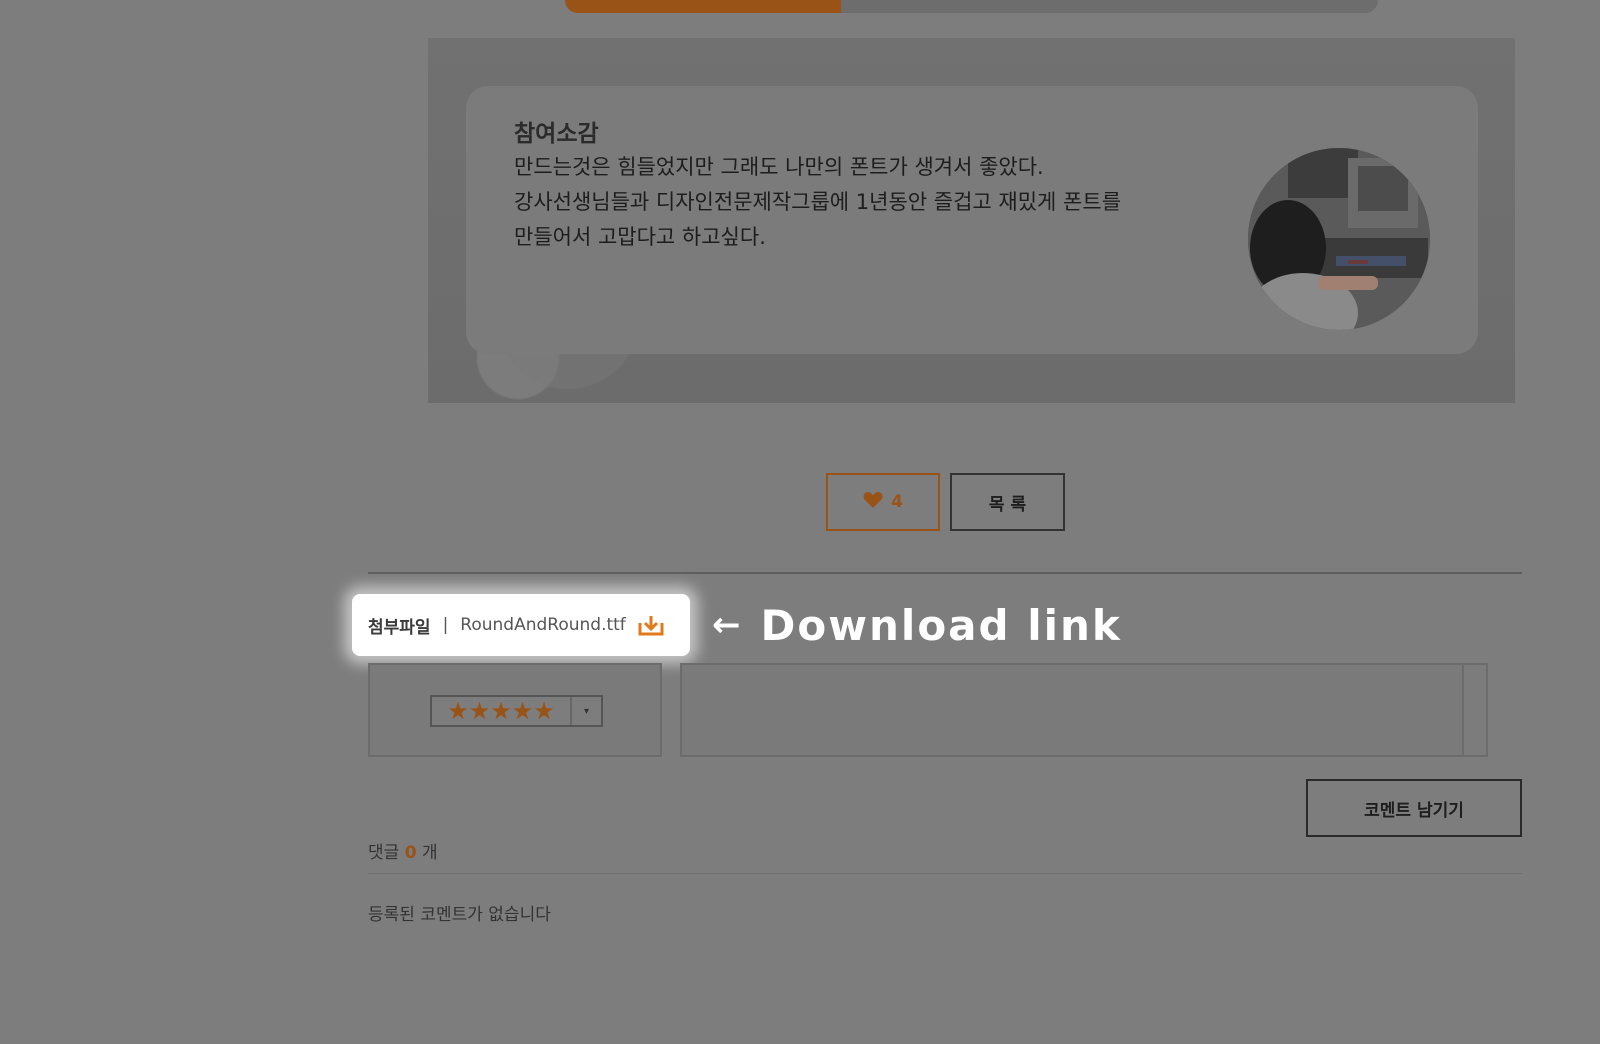 The image size is (1600, 1044). I want to click on like-button: 4, so click(883, 502).